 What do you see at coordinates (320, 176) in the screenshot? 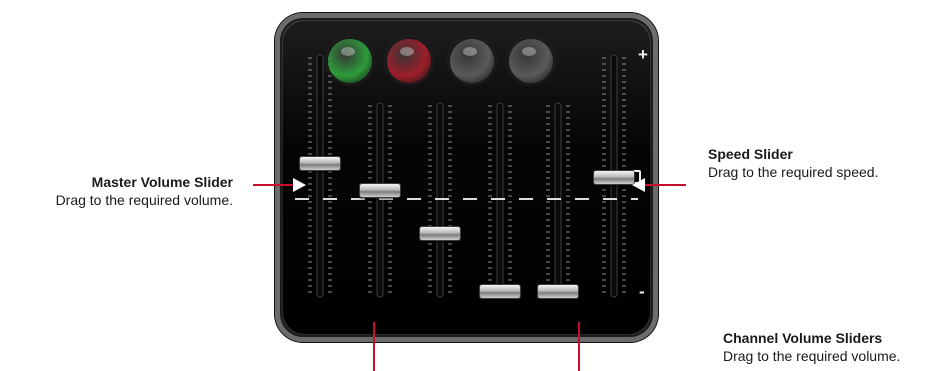
I see `slider-track` at bounding box center [320, 176].